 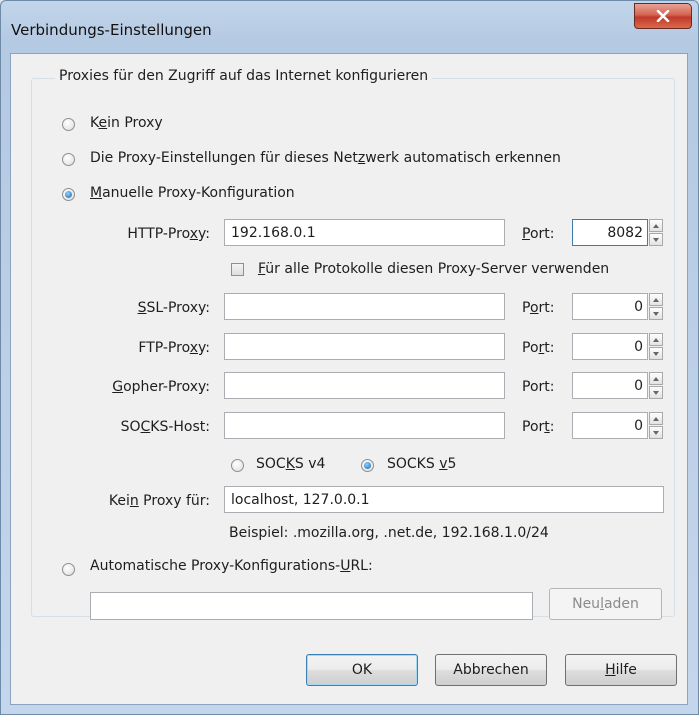 What do you see at coordinates (538, 427) in the screenshot?
I see `socks-port-label: Port:` at bounding box center [538, 427].